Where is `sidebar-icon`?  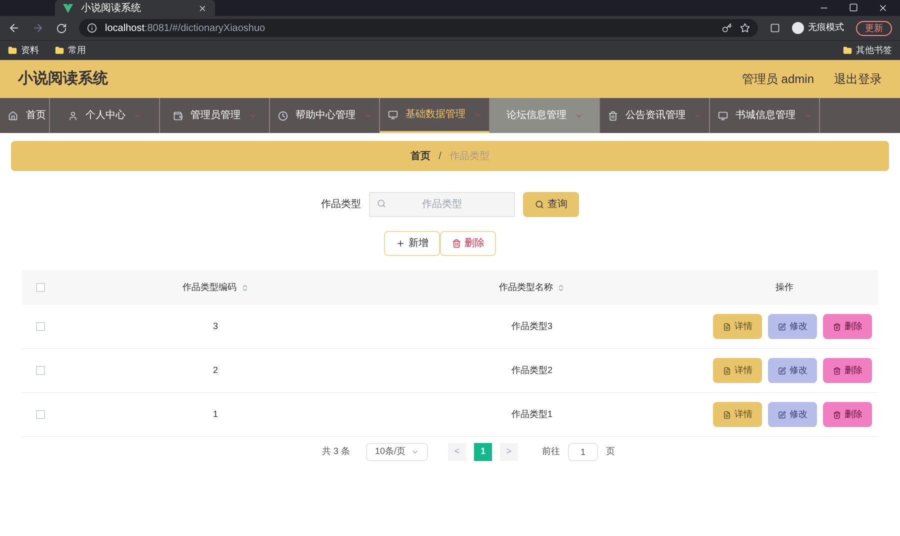
sidebar-icon is located at coordinates (775, 28).